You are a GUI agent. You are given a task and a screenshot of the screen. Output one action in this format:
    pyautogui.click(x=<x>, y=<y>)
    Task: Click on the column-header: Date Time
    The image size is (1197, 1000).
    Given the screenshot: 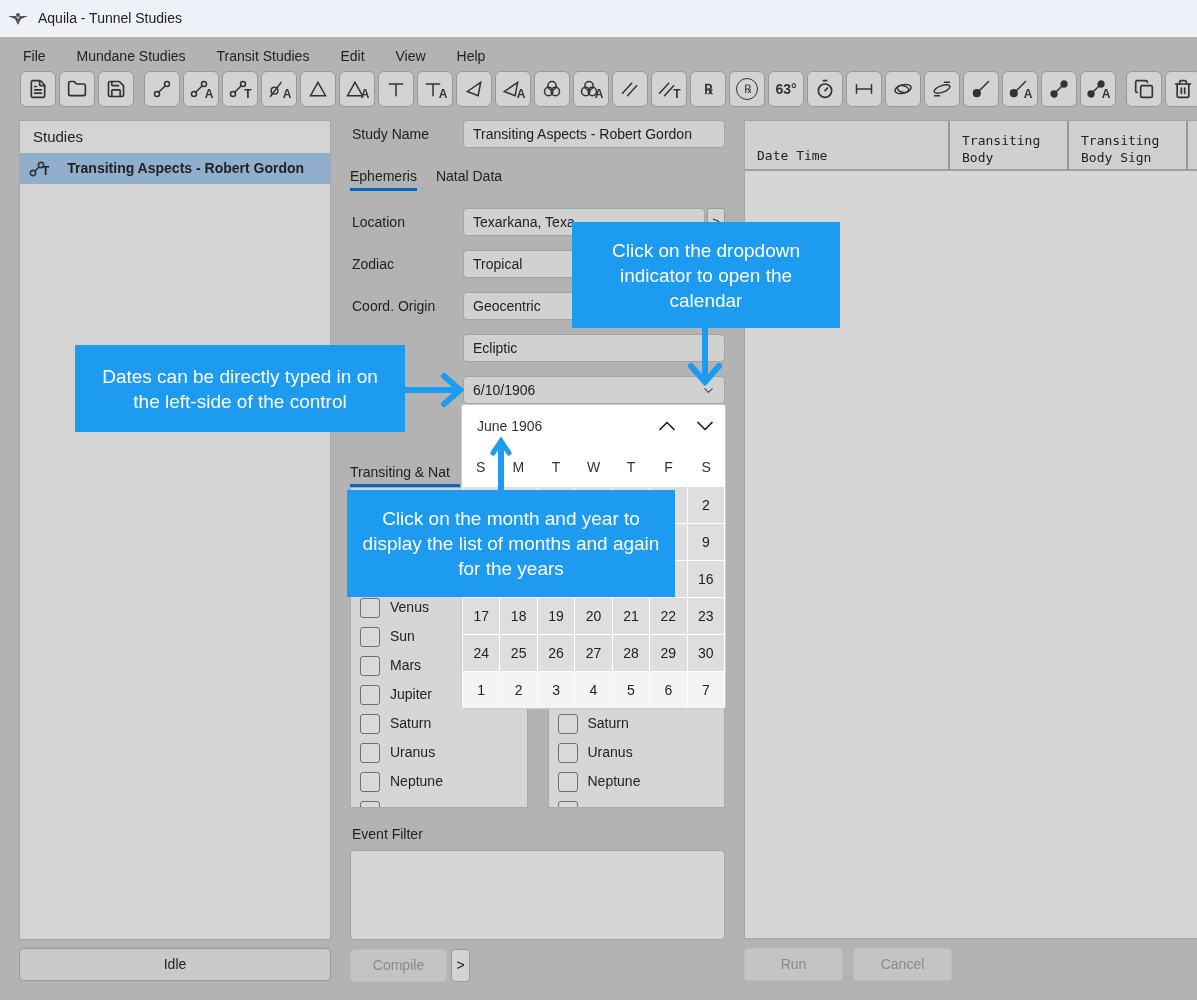 What is the action you would take?
    pyautogui.click(x=792, y=155)
    